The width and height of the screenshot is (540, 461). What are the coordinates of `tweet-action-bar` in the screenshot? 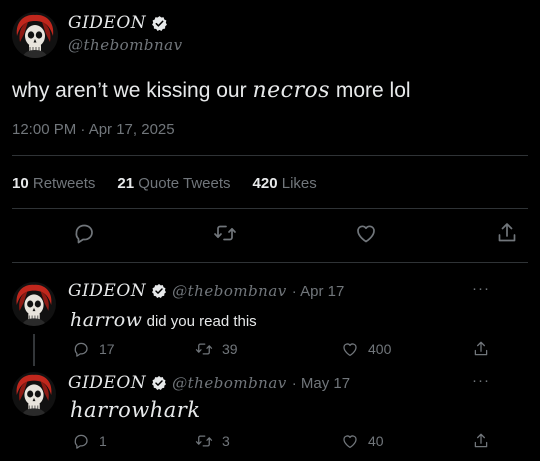 It's located at (270, 234).